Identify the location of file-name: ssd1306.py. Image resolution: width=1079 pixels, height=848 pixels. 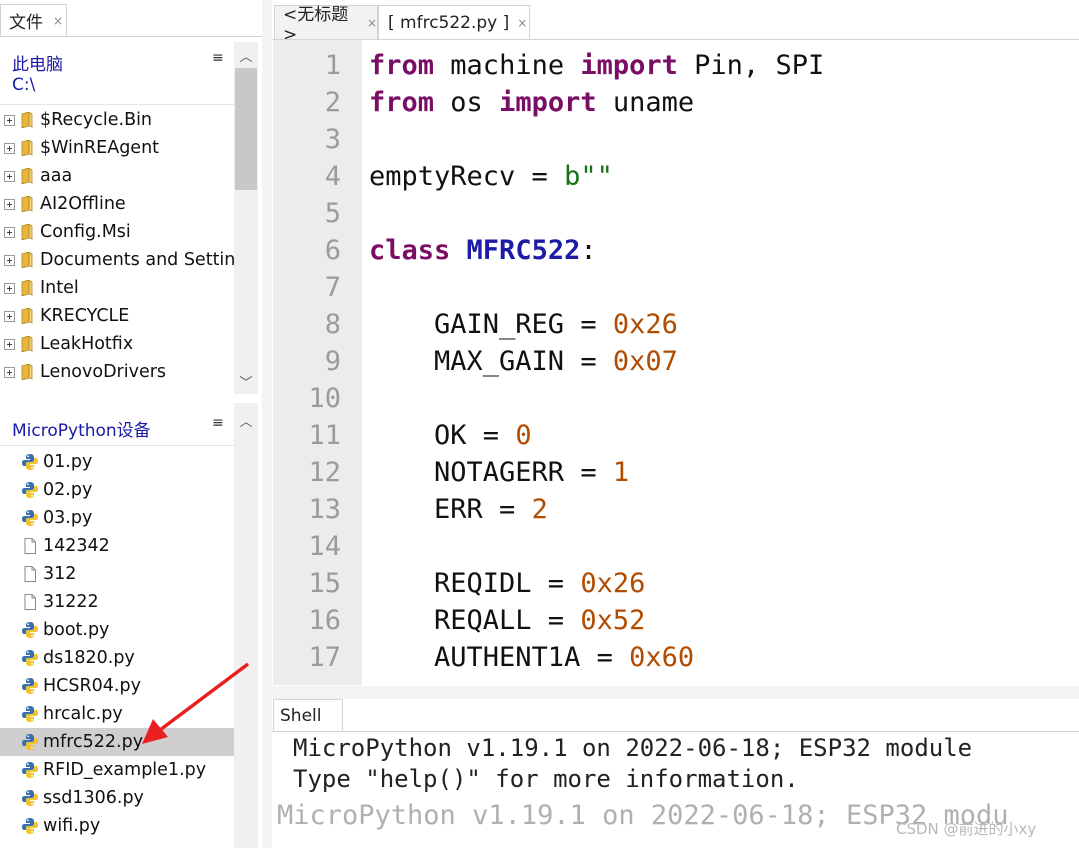
(93, 798).